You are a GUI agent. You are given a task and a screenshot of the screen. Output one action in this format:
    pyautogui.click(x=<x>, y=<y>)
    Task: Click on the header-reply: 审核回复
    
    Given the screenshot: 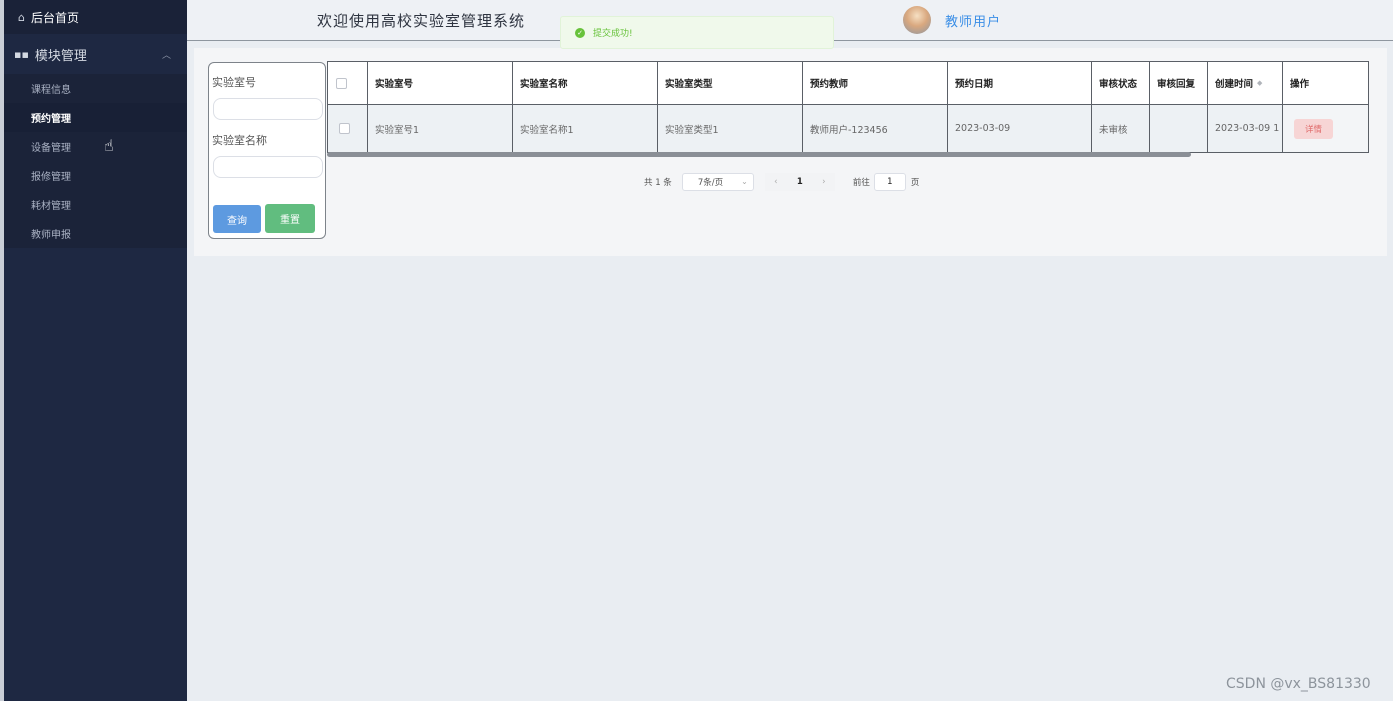 What is the action you would take?
    pyautogui.click(x=1179, y=83)
    